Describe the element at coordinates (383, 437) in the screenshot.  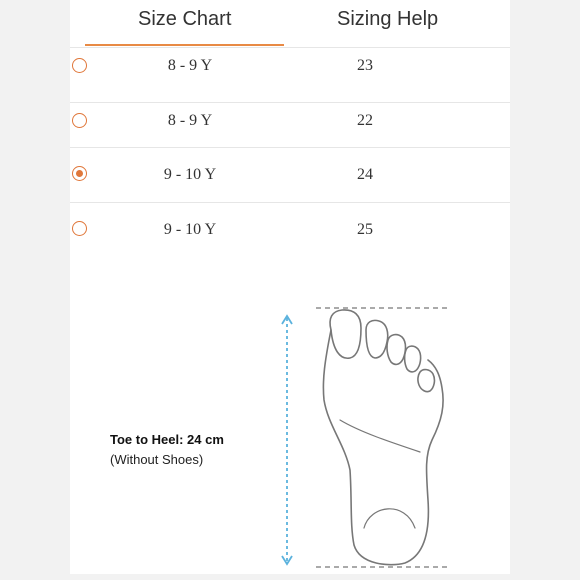
I see `foot-icon` at that location.